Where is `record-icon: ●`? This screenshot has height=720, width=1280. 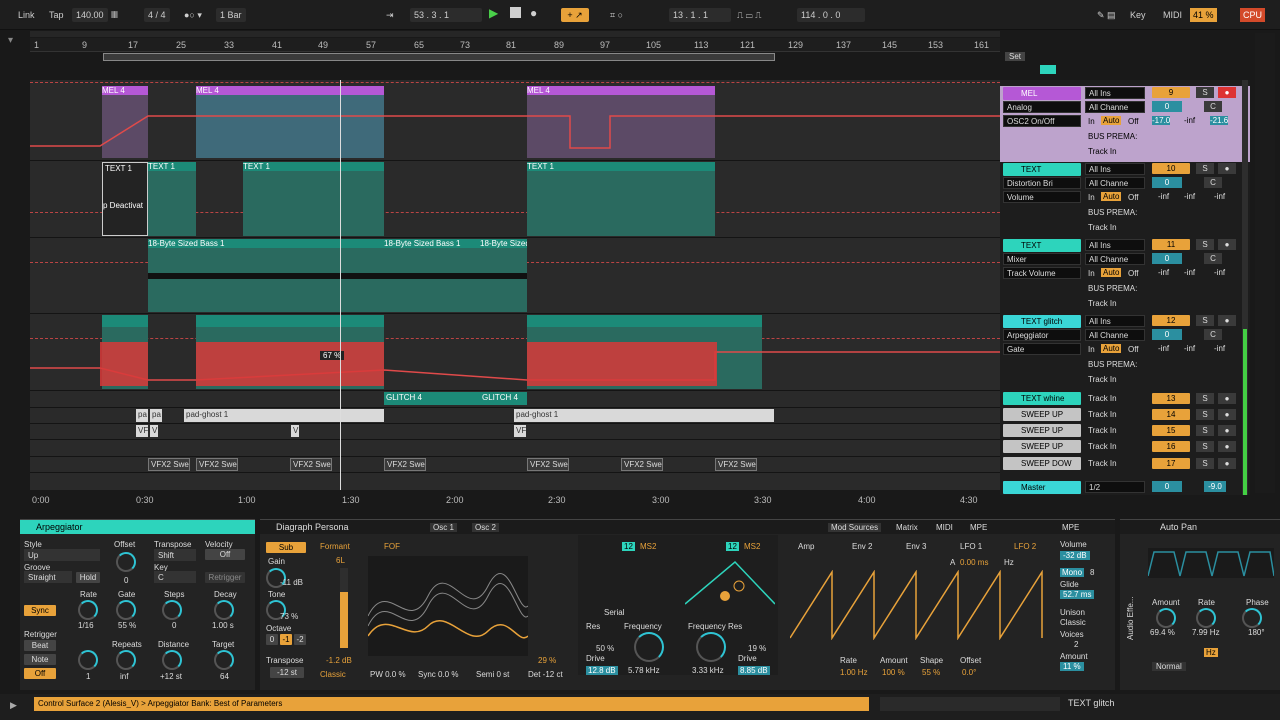
record-icon: ● is located at coordinates (533, 13).